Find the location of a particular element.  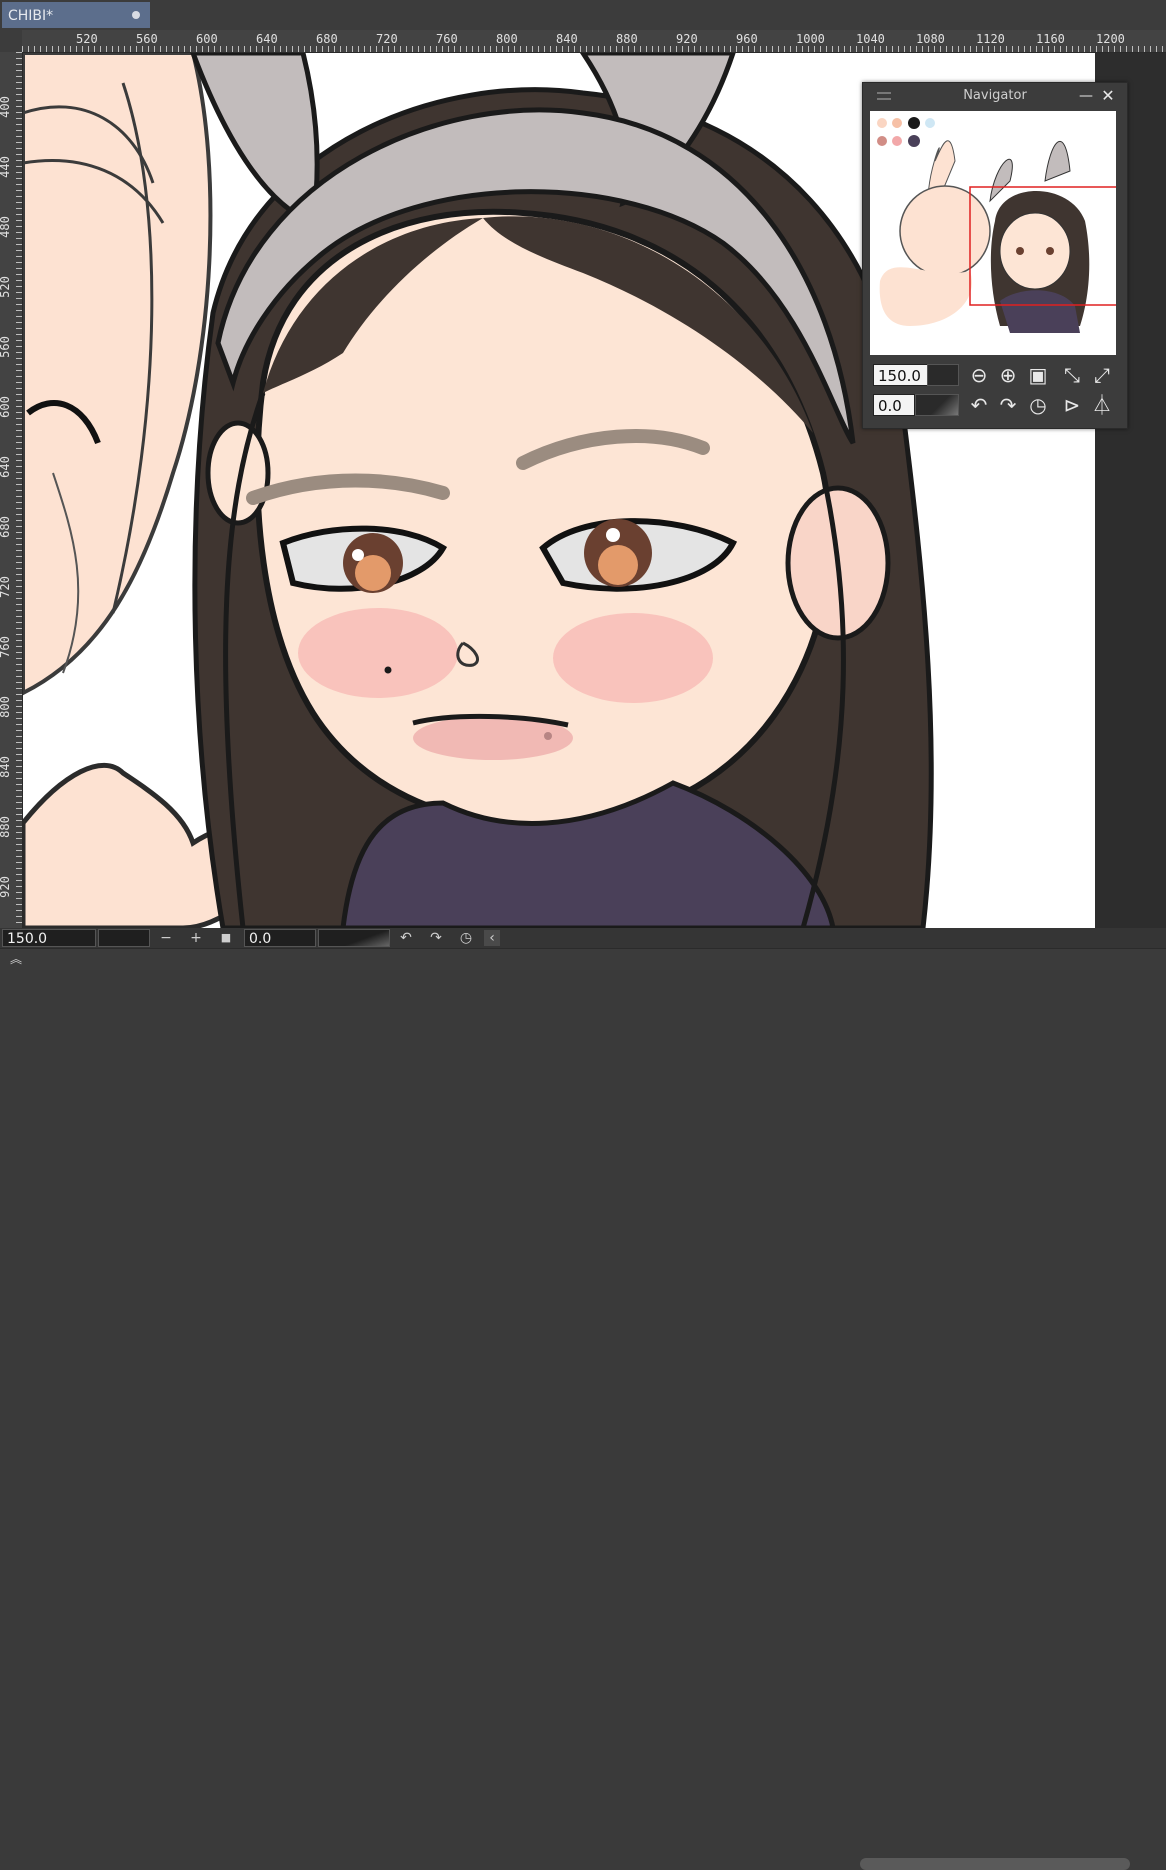

navigator-zoom-slider is located at coordinates (943, 375).